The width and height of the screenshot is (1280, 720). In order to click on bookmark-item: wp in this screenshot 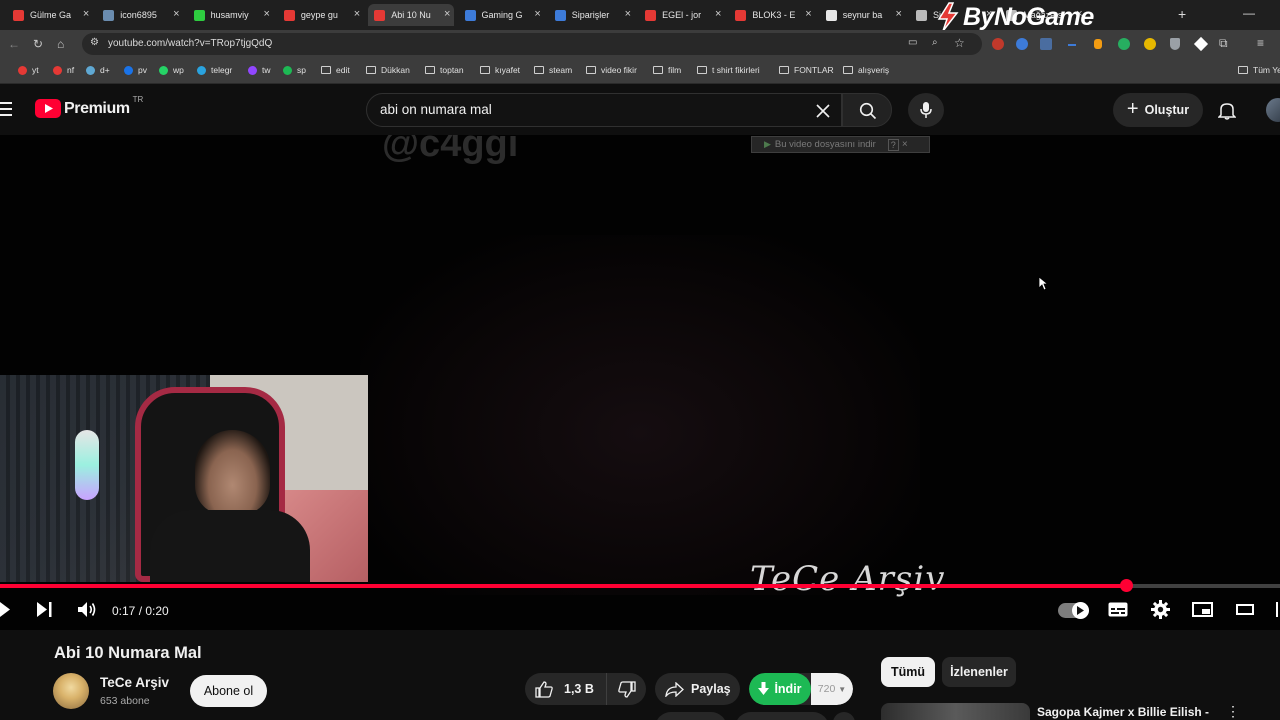, I will do `click(171, 70)`.